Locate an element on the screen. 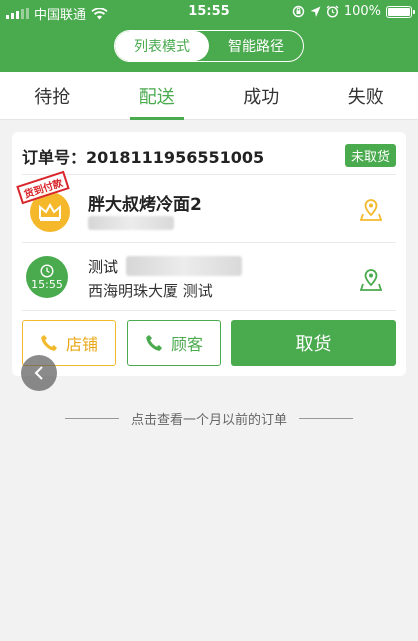 The width and height of the screenshot is (418, 641). app-header: 中国联通 15:55 100% 列表模式 智能路径 is located at coordinates (209, 36).